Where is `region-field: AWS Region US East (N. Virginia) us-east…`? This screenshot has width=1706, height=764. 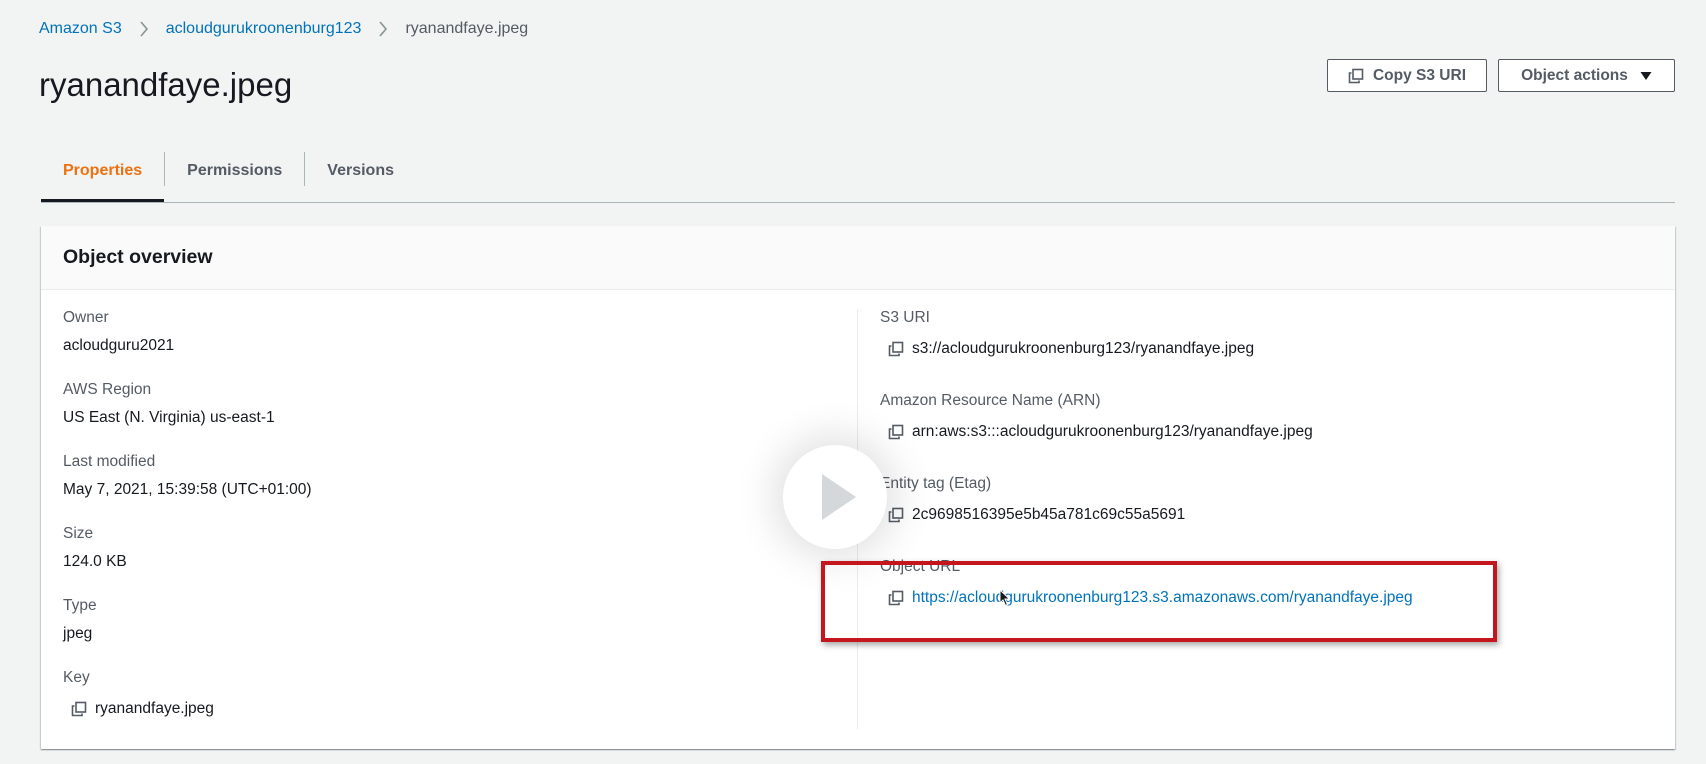 region-field: AWS Region US East (N. Virginia) us-east… is located at coordinates (169, 404).